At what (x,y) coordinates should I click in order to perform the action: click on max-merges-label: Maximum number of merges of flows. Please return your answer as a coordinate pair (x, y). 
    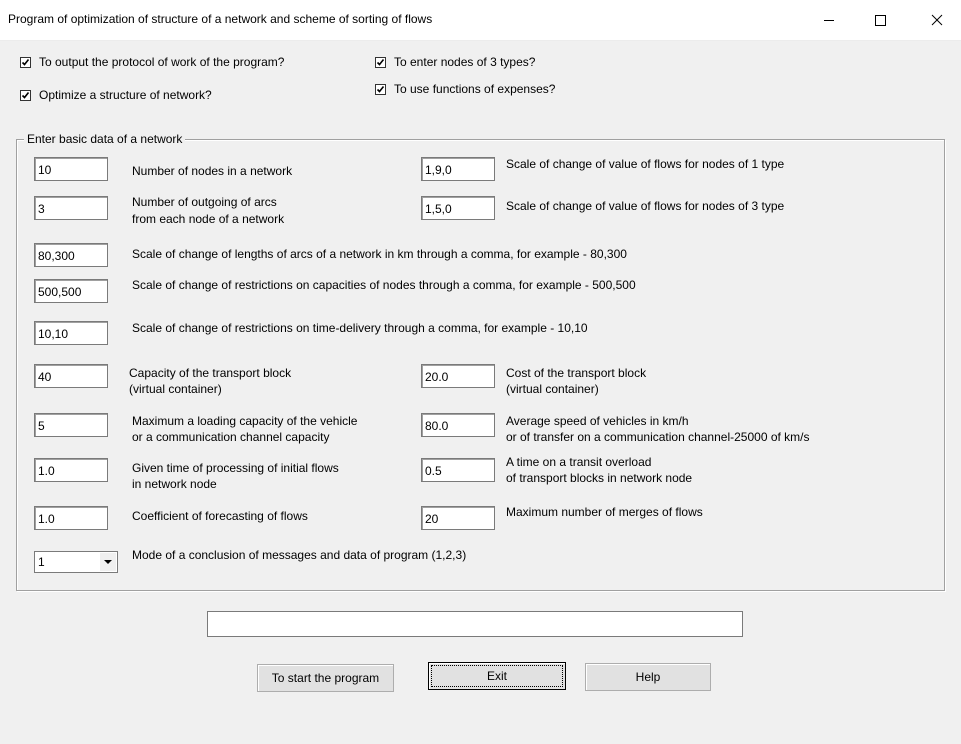
    Looking at the image, I should click on (604, 512).